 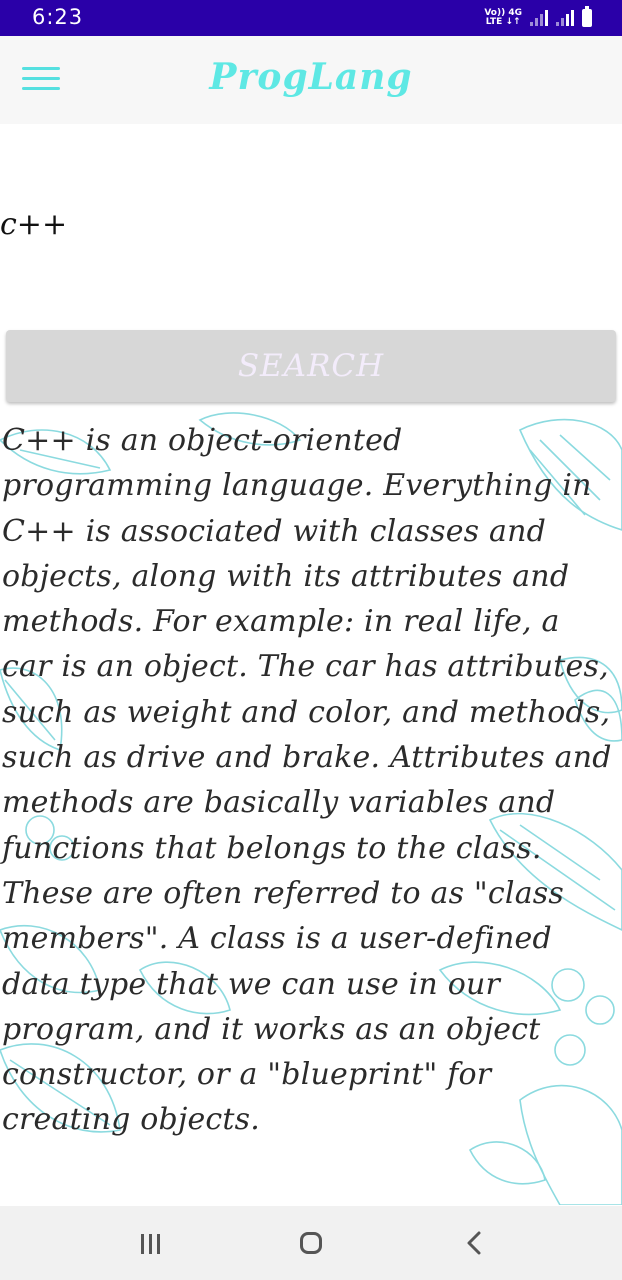 What do you see at coordinates (587, 16) in the screenshot?
I see `battery-icon` at bounding box center [587, 16].